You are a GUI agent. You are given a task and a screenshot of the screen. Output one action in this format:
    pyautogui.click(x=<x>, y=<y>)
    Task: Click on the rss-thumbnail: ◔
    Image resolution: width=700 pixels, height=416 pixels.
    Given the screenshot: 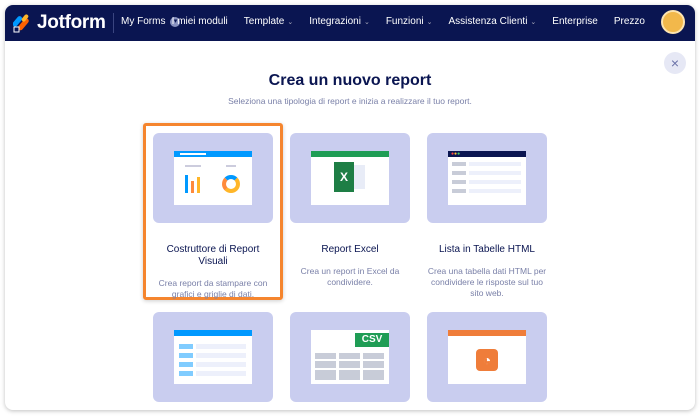 What is the action you would take?
    pyautogui.click(x=487, y=357)
    